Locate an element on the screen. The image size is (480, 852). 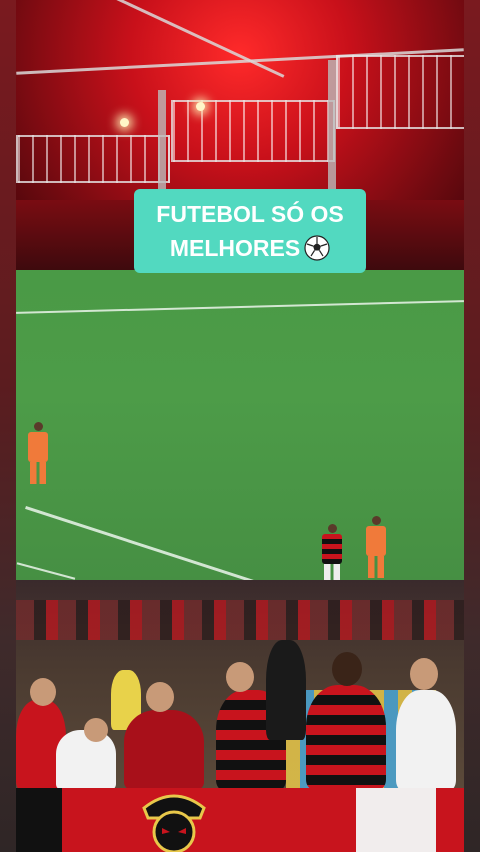
player-red-black is located at coordinates (332, 555).